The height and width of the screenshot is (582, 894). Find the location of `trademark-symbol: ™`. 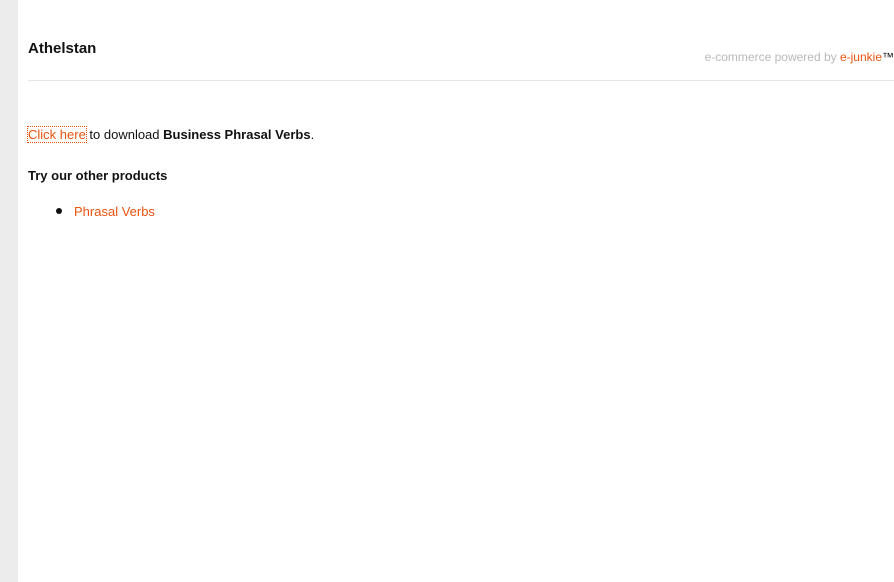

trademark-symbol: ™ is located at coordinates (888, 57).